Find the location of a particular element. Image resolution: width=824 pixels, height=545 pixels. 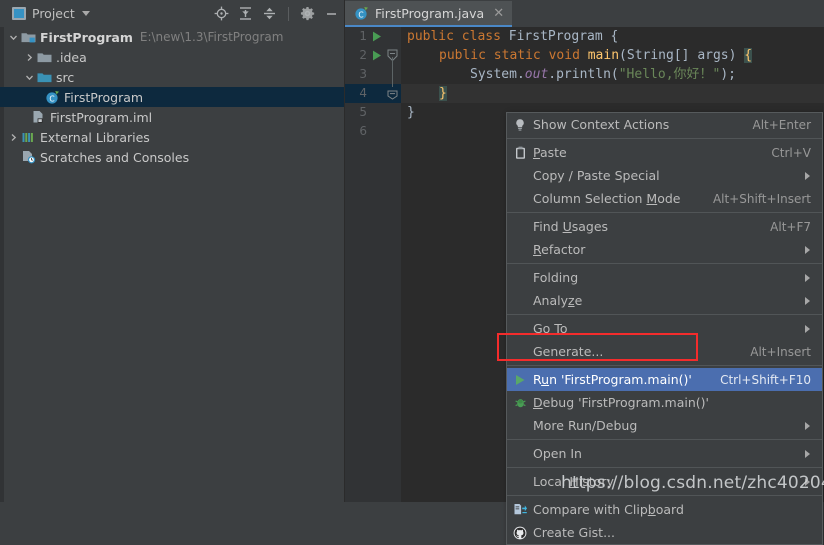

scratches-icon is located at coordinates (28, 157).